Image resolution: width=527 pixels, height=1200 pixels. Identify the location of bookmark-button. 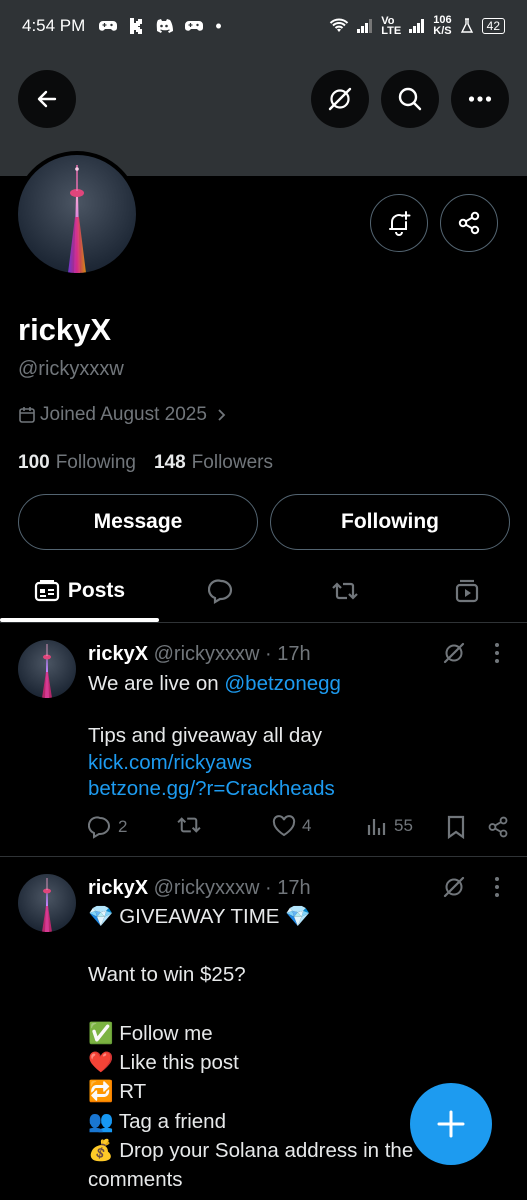
(456, 827).